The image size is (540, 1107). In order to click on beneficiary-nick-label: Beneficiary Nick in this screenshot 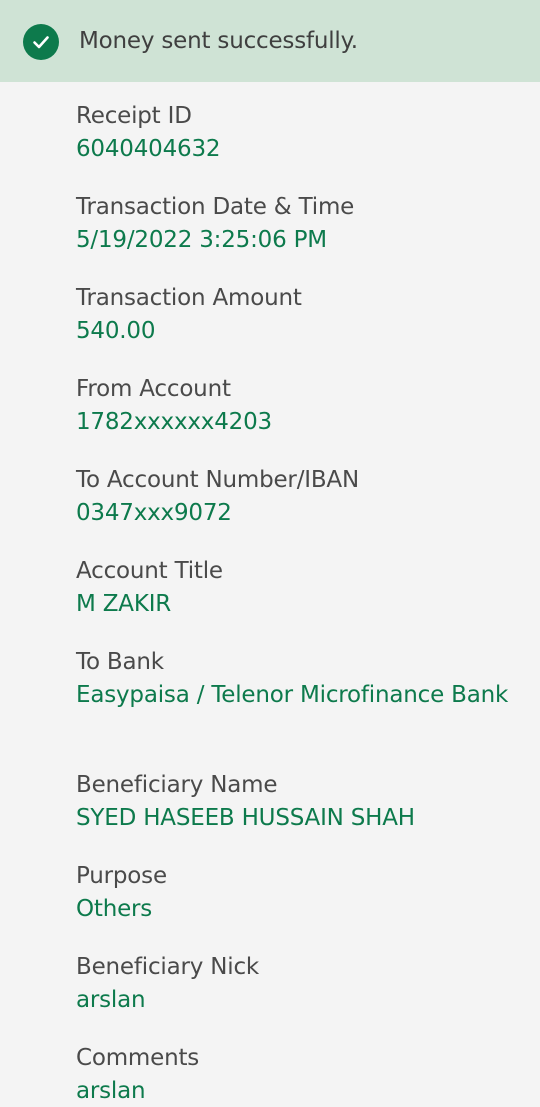, I will do `click(168, 967)`.